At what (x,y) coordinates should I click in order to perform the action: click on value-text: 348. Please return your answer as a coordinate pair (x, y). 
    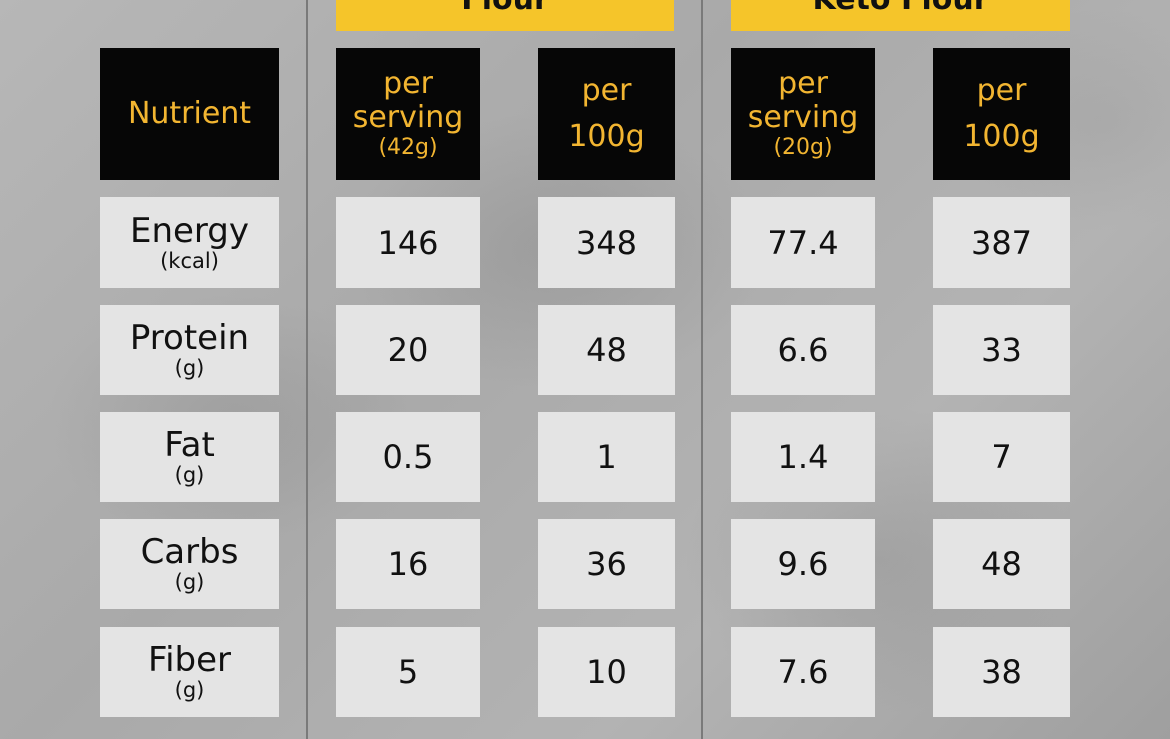
    Looking at the image, I should click on (606, 242).